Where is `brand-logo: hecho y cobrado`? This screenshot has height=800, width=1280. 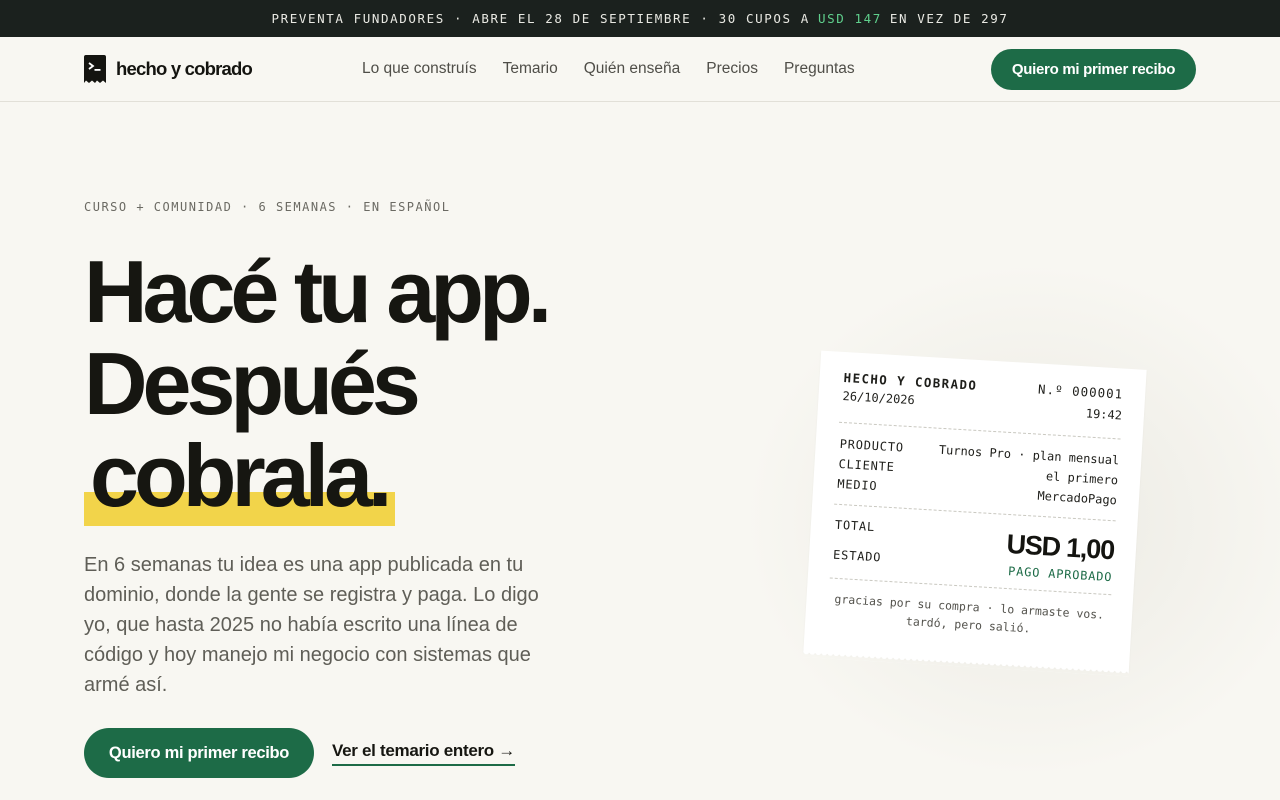 brand-logo: hecho y cobrado is located at coordinates (168, 69).